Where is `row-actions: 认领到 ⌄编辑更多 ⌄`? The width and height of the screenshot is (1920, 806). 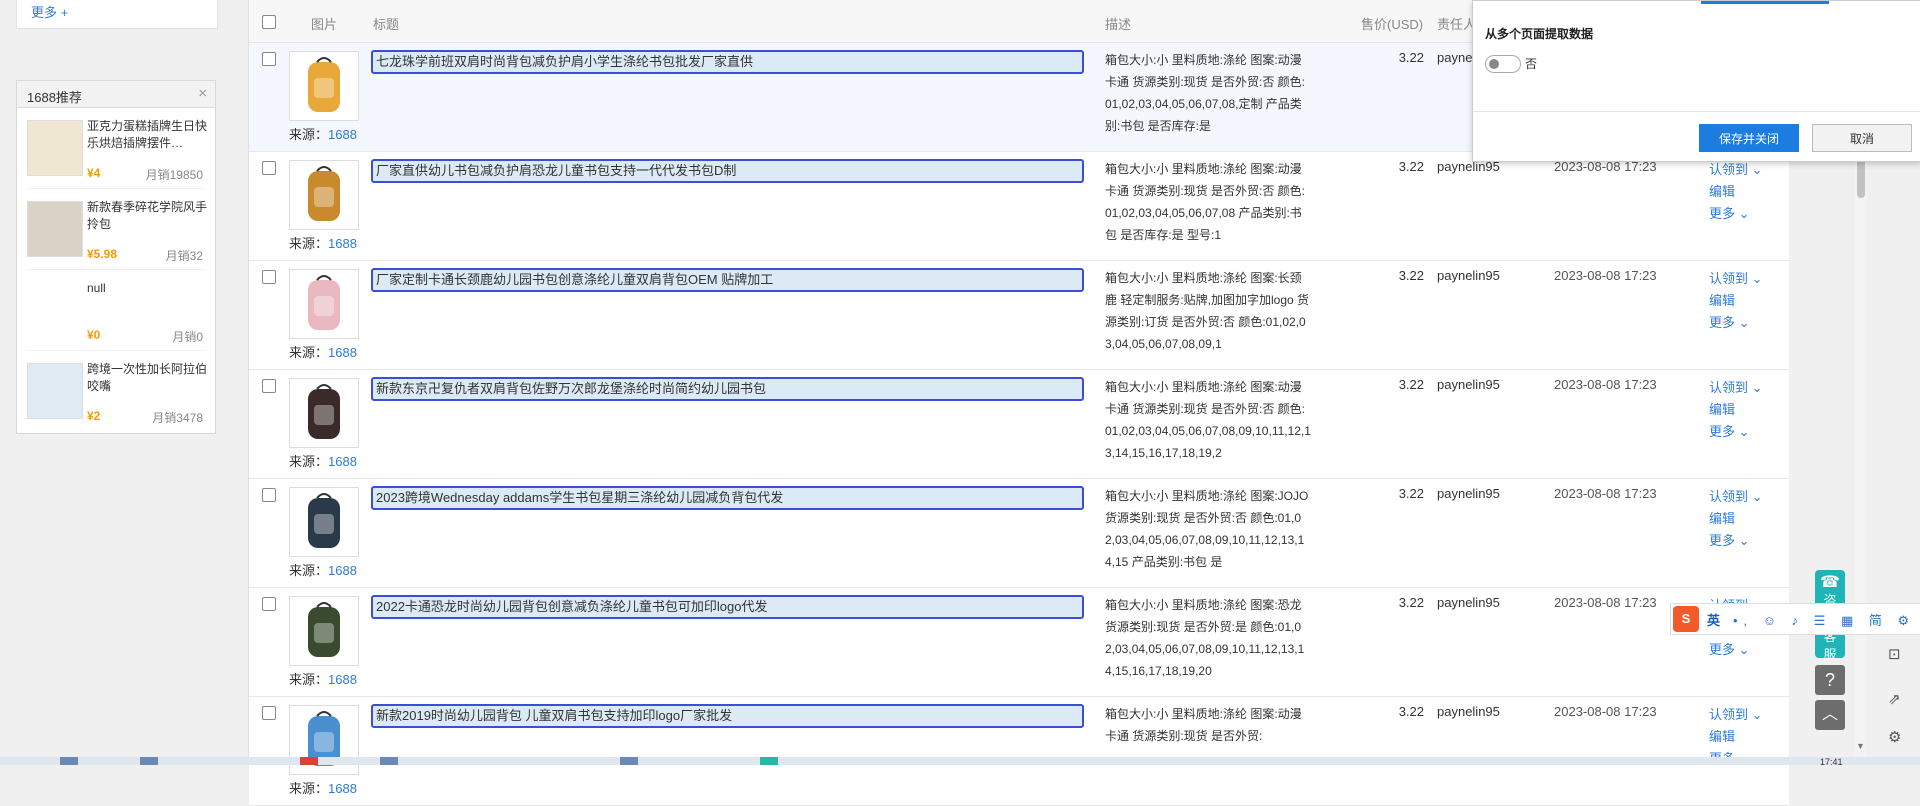 row-actions: 认领到 ⌄编辑更多 ⌄ is located at coordinates (1736, 301).